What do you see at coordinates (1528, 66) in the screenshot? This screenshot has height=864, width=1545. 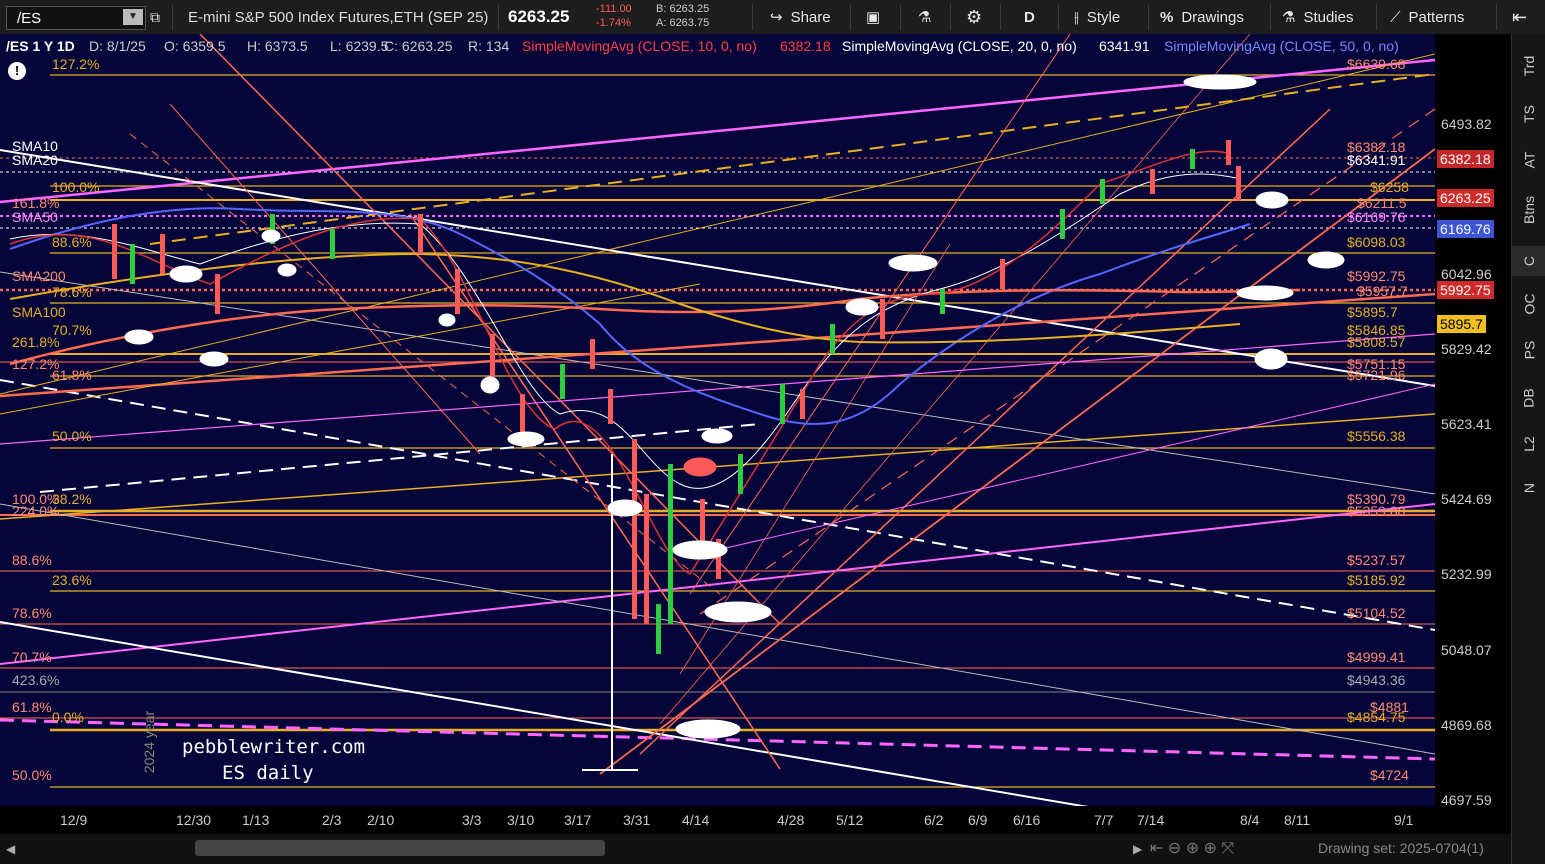 I see `sidebar-trade-button: Trd` at bounding box center [1528, 66].